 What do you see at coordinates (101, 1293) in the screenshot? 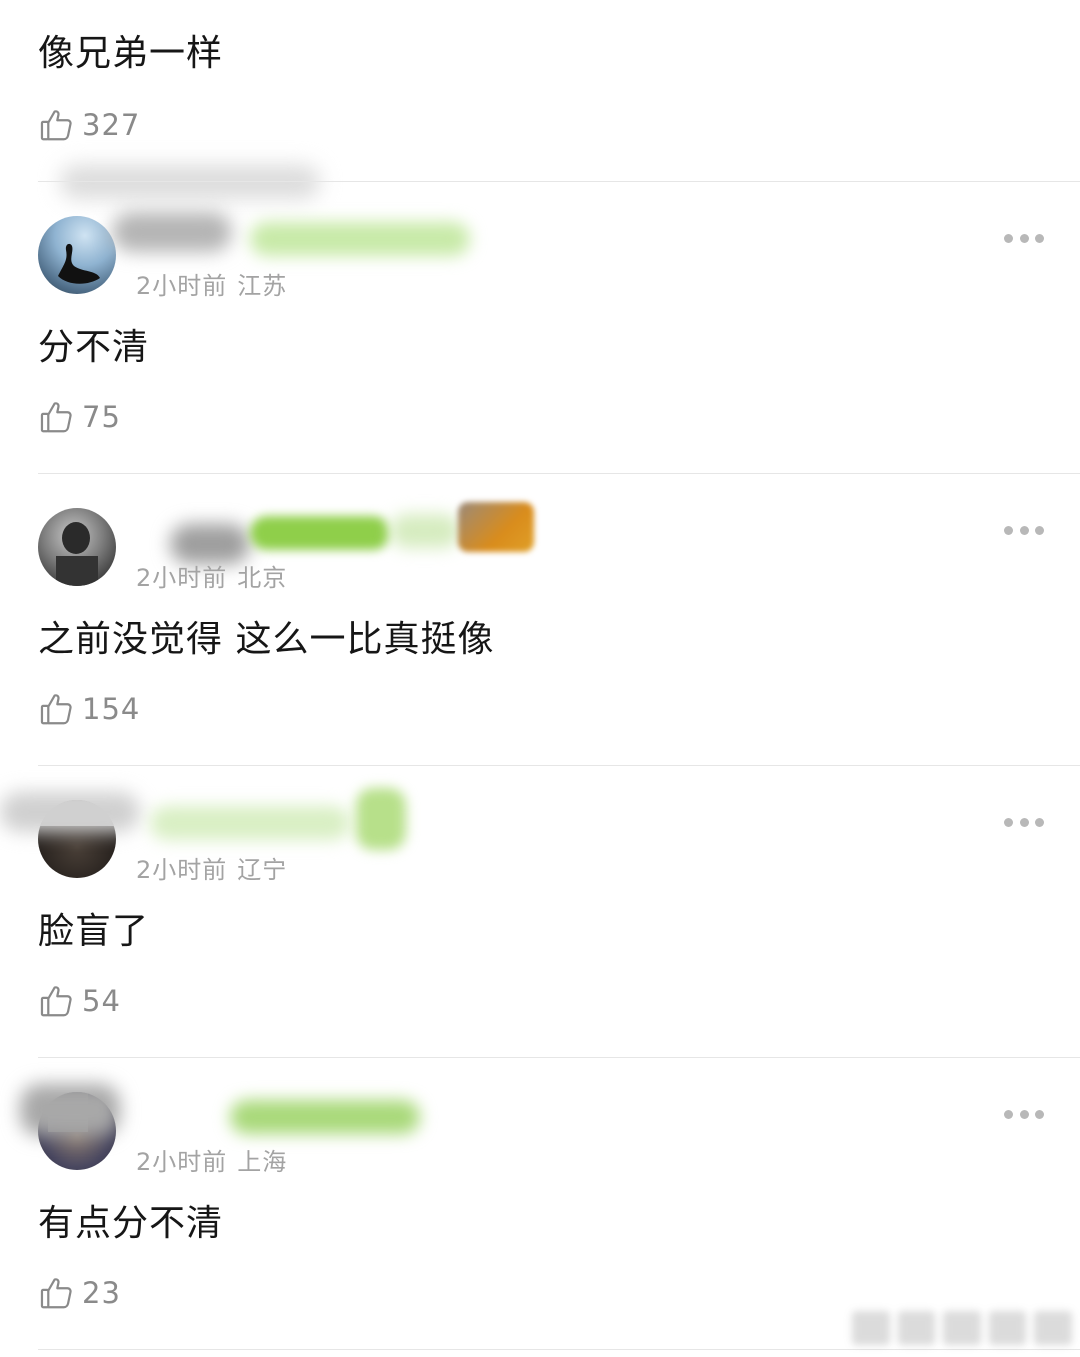
I see `like-count: 23` at bounding box center [101, 1293].